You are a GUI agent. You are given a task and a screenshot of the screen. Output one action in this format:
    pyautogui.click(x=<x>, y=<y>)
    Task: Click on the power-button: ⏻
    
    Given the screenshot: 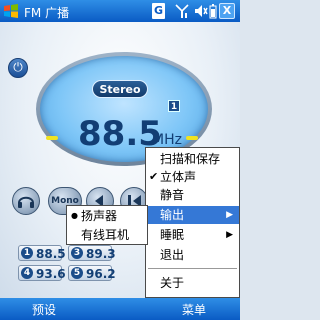 What is the action you would take?
    pyautogui.click(x=18, y=68)
    